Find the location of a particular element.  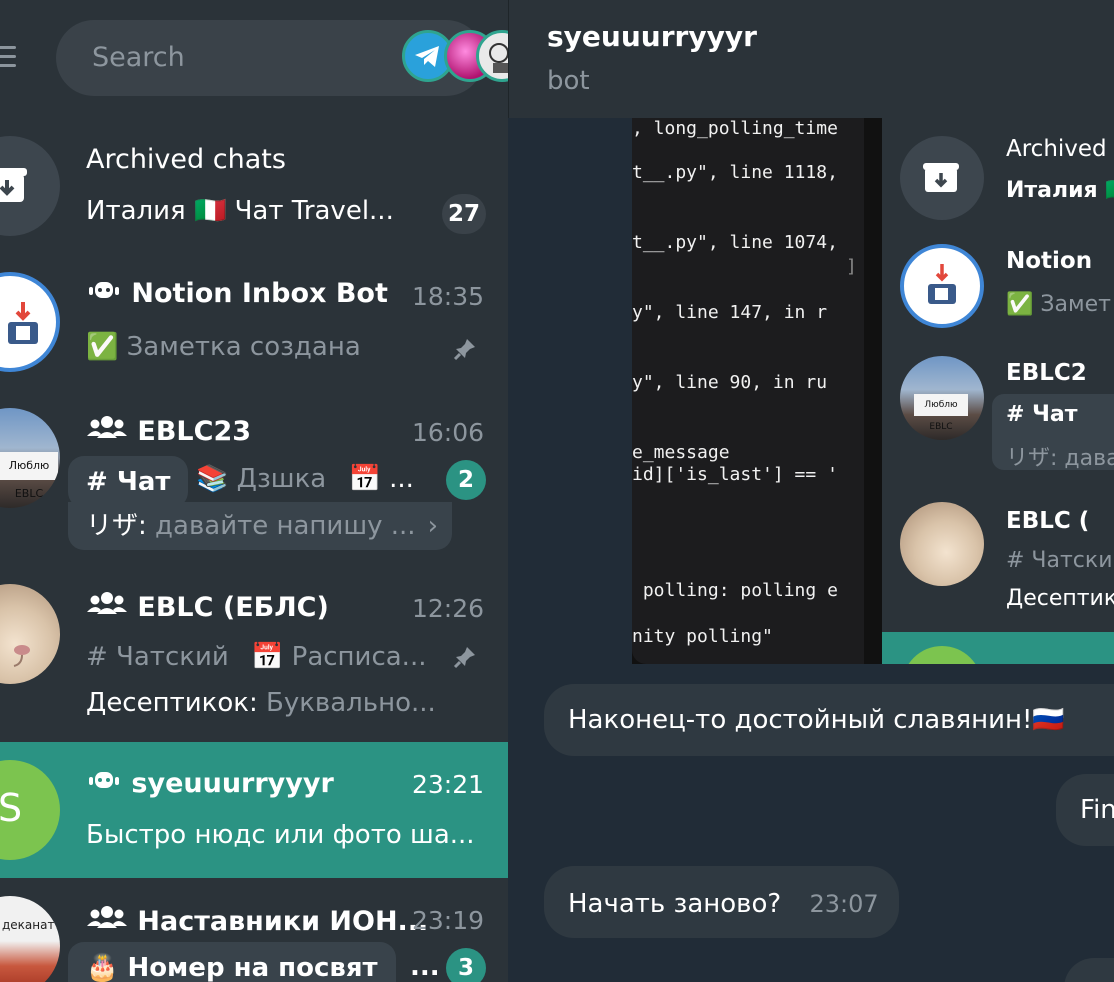

terminal-line: id]['is_last'] == ' is located at coordinates (735, 474).